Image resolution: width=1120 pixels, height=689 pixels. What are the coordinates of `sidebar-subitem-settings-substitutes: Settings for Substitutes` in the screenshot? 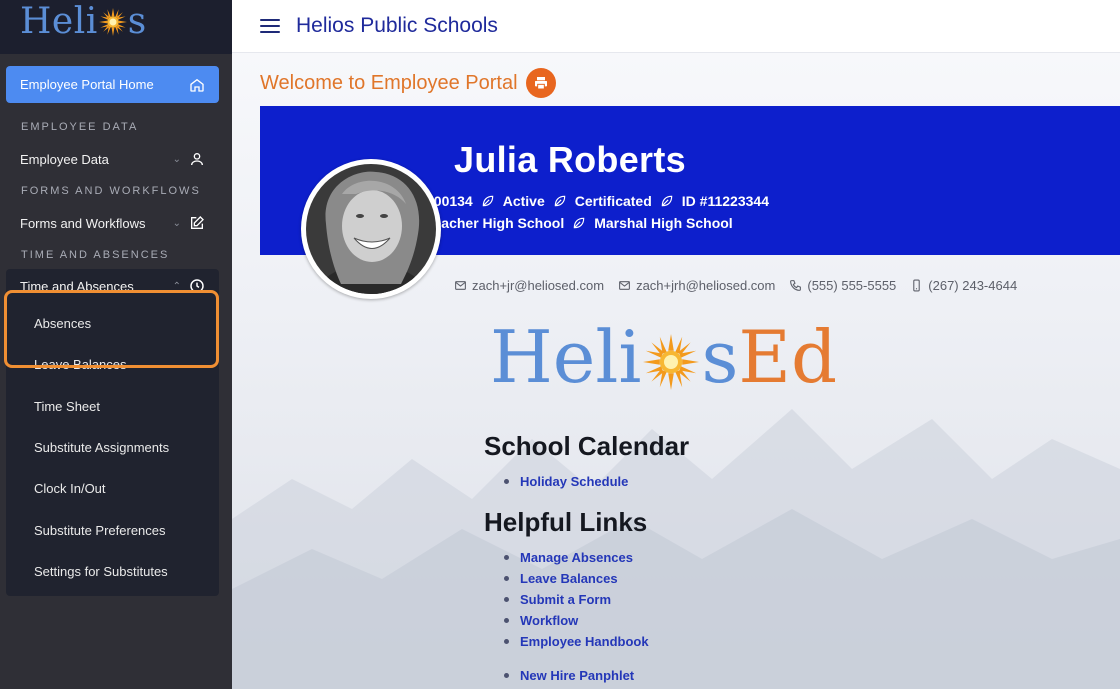 It's located at (112, 571).